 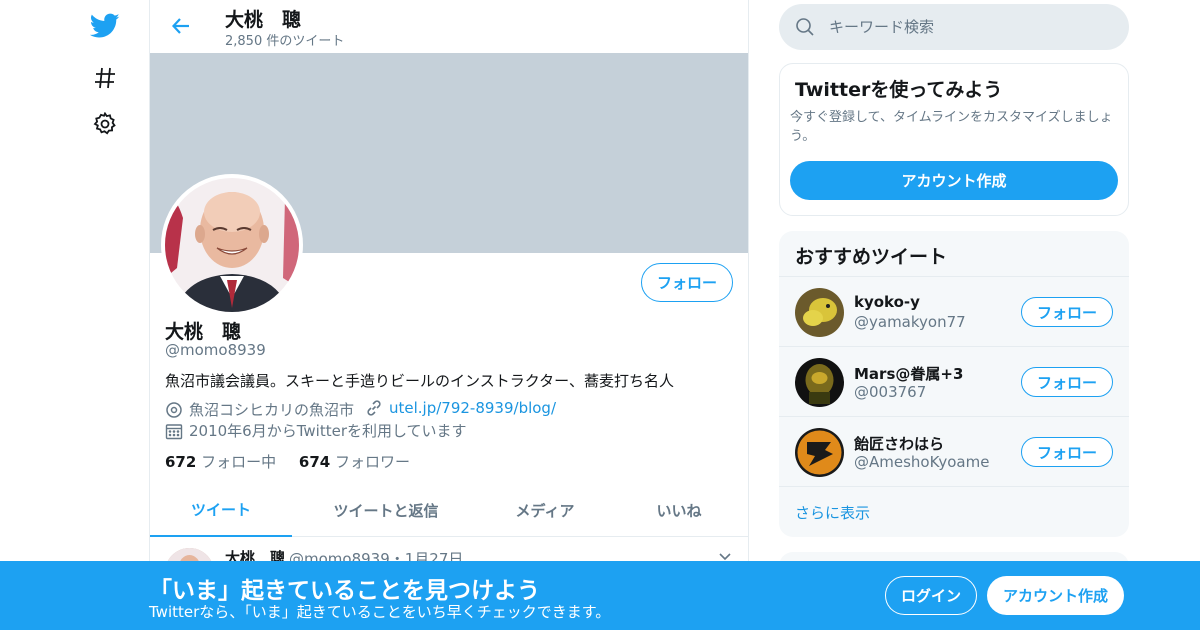 What do you see at coordinates (344, 591) in the screenshot?
I see `banner-title: 「いま」起きていることを見つけよう` at bounding box center [344, 591].